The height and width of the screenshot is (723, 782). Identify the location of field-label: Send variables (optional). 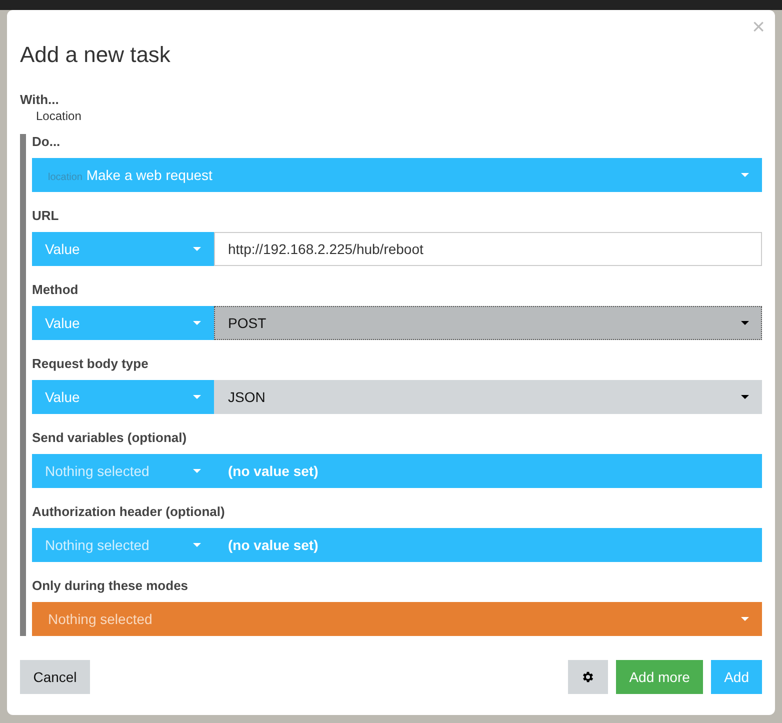
(110, 438).